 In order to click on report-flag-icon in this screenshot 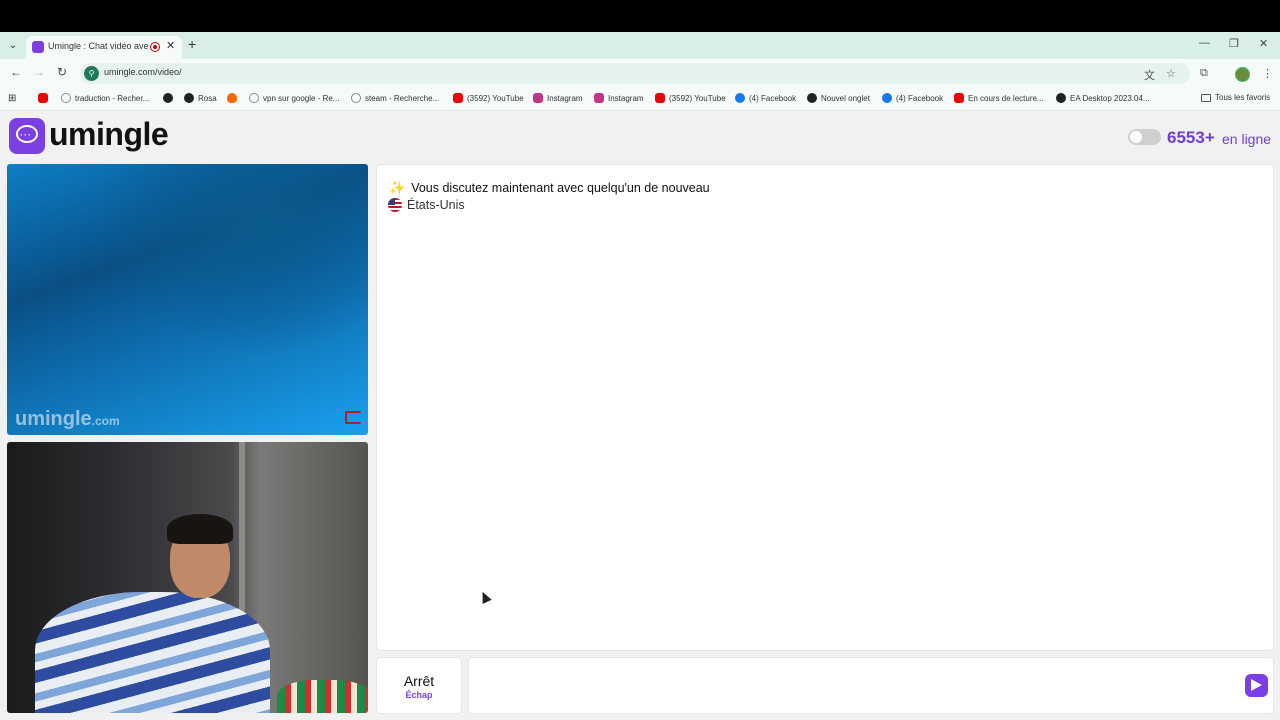, I will do `click(353, 417)`.